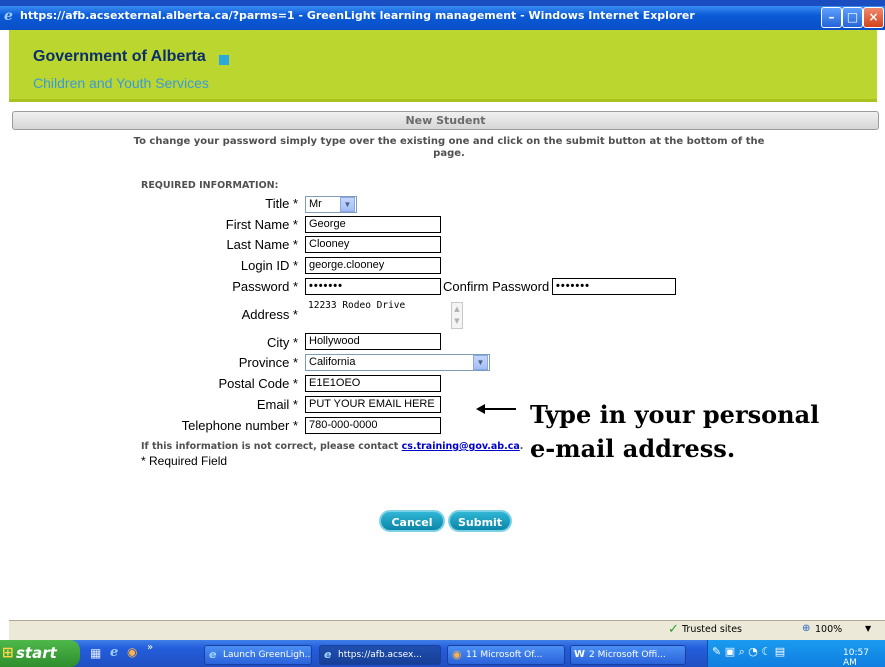 This screenshot has height=667, width=885. What do you see at coordinates (633, 448) in the screenshot?
I see `annotation-line-2: e-mail address.` at bounding box center [633, 448].